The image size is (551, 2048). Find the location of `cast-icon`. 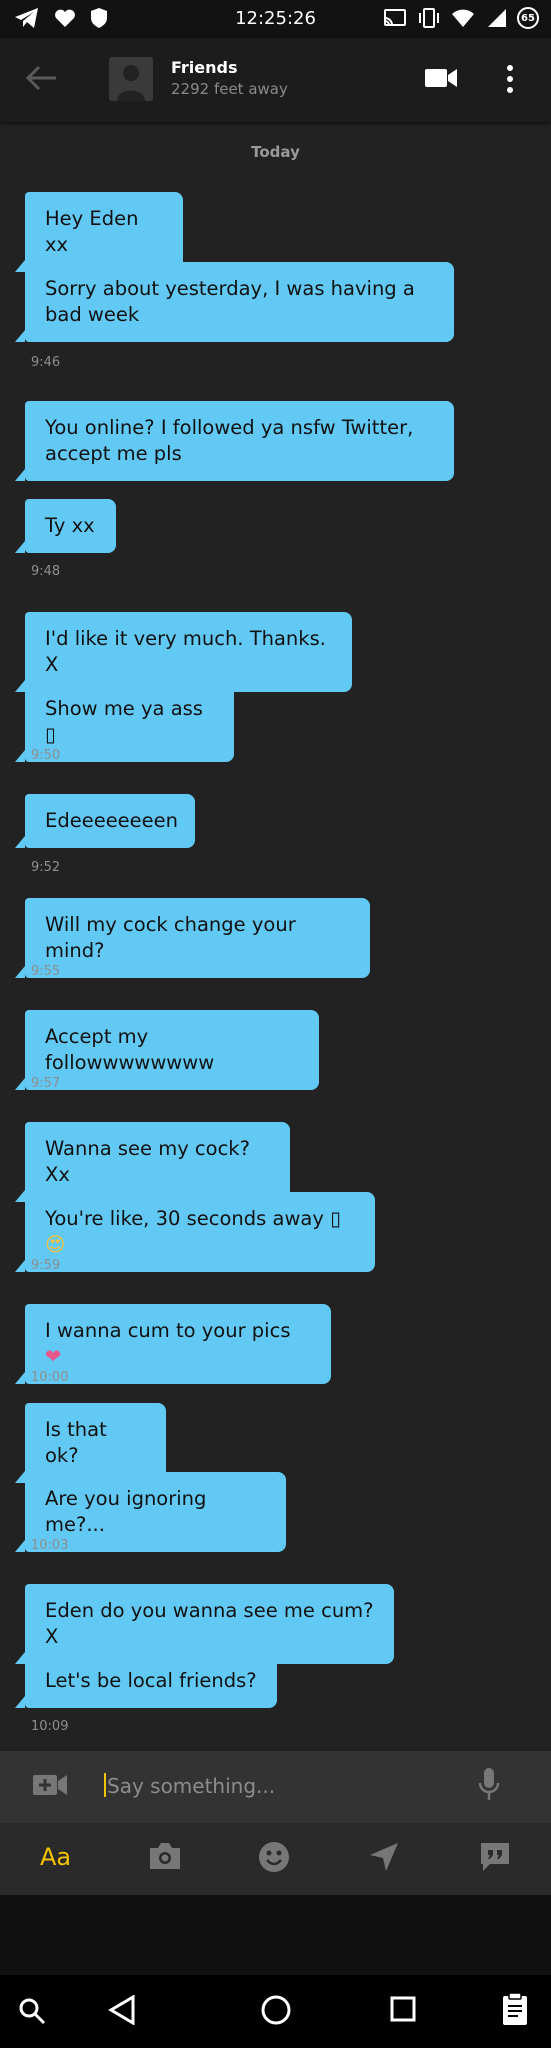

cast-icon is located at coordinates (395, 17).